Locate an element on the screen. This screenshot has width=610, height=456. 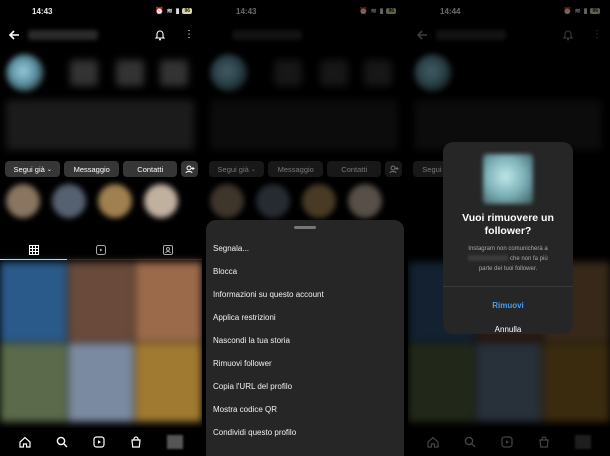
bio-blurred is located at coordinates (304, 125).